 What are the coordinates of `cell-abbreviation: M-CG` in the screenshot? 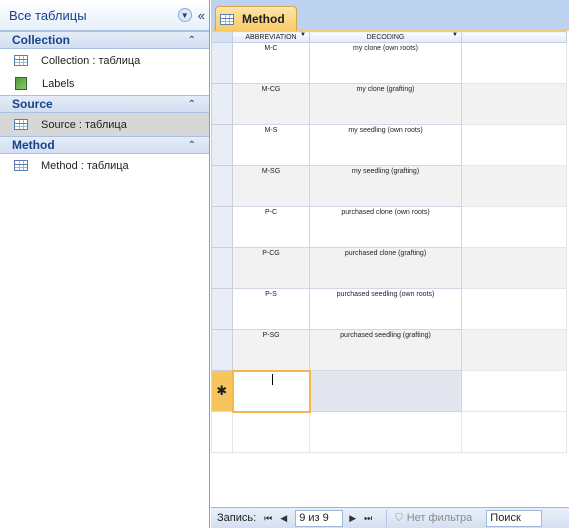 It's located at (271, 104).